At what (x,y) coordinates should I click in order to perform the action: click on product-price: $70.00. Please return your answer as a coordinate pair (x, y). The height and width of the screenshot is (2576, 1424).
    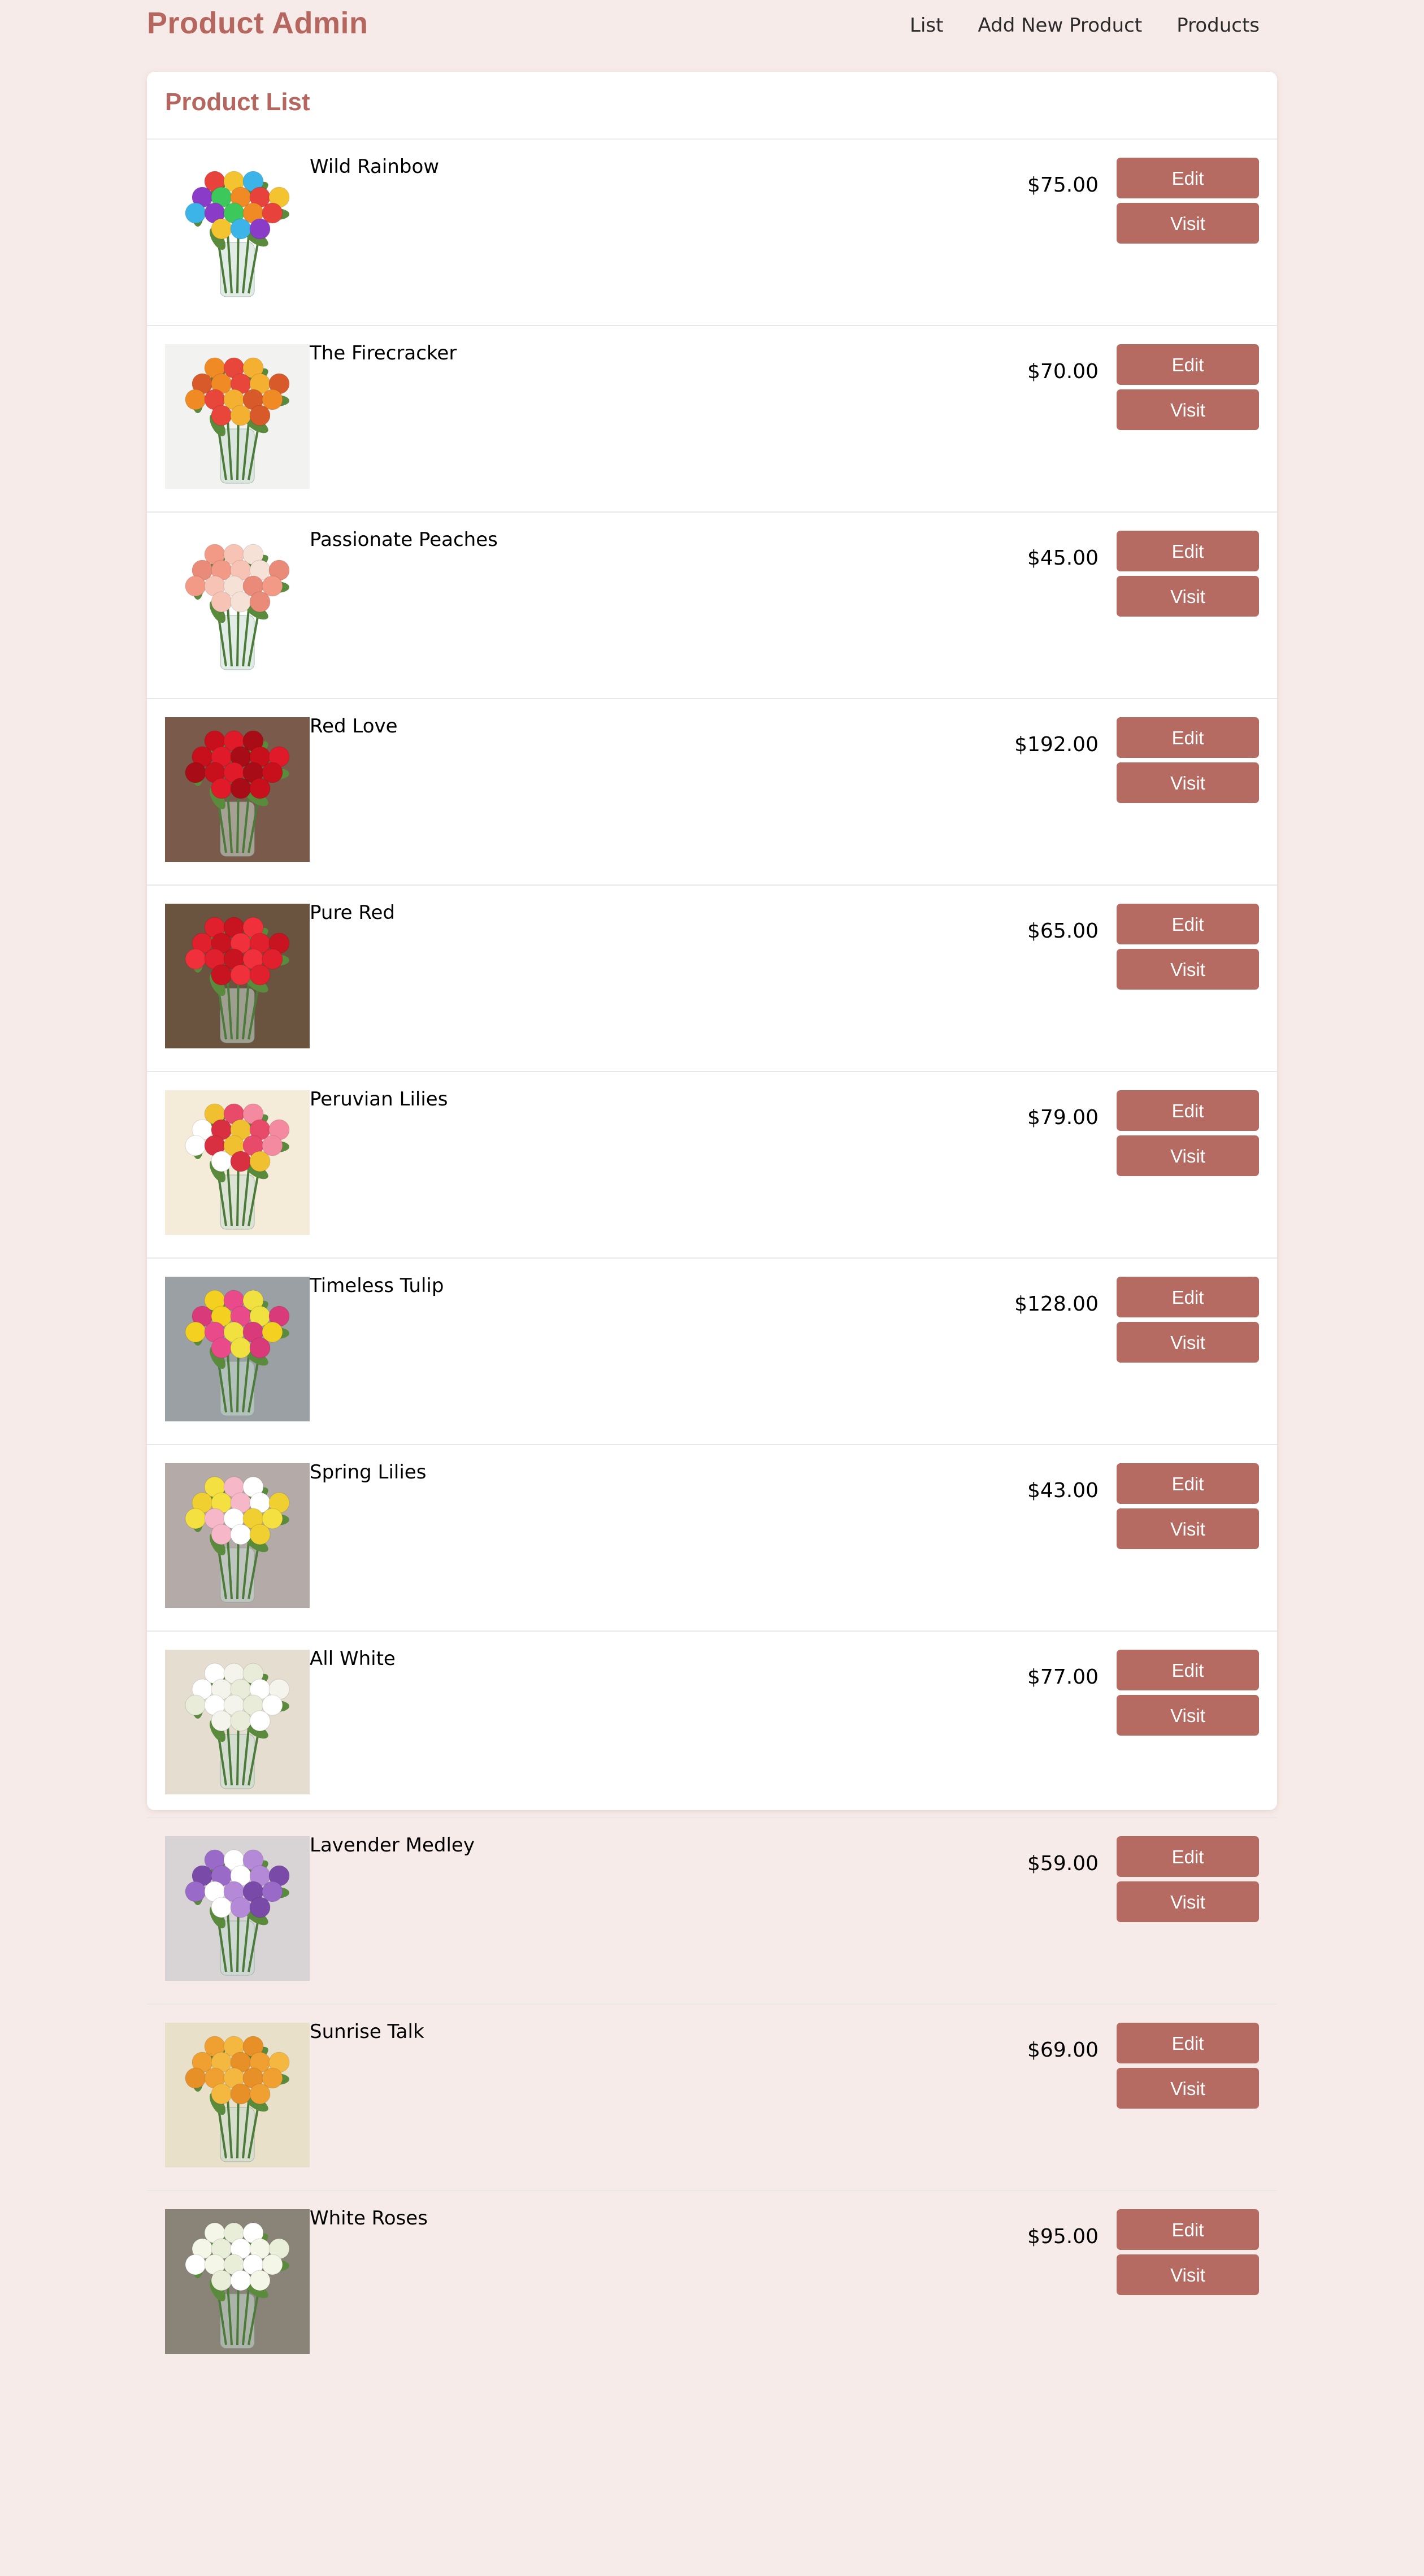
    Looking at the image, I should click on (1063, 371).